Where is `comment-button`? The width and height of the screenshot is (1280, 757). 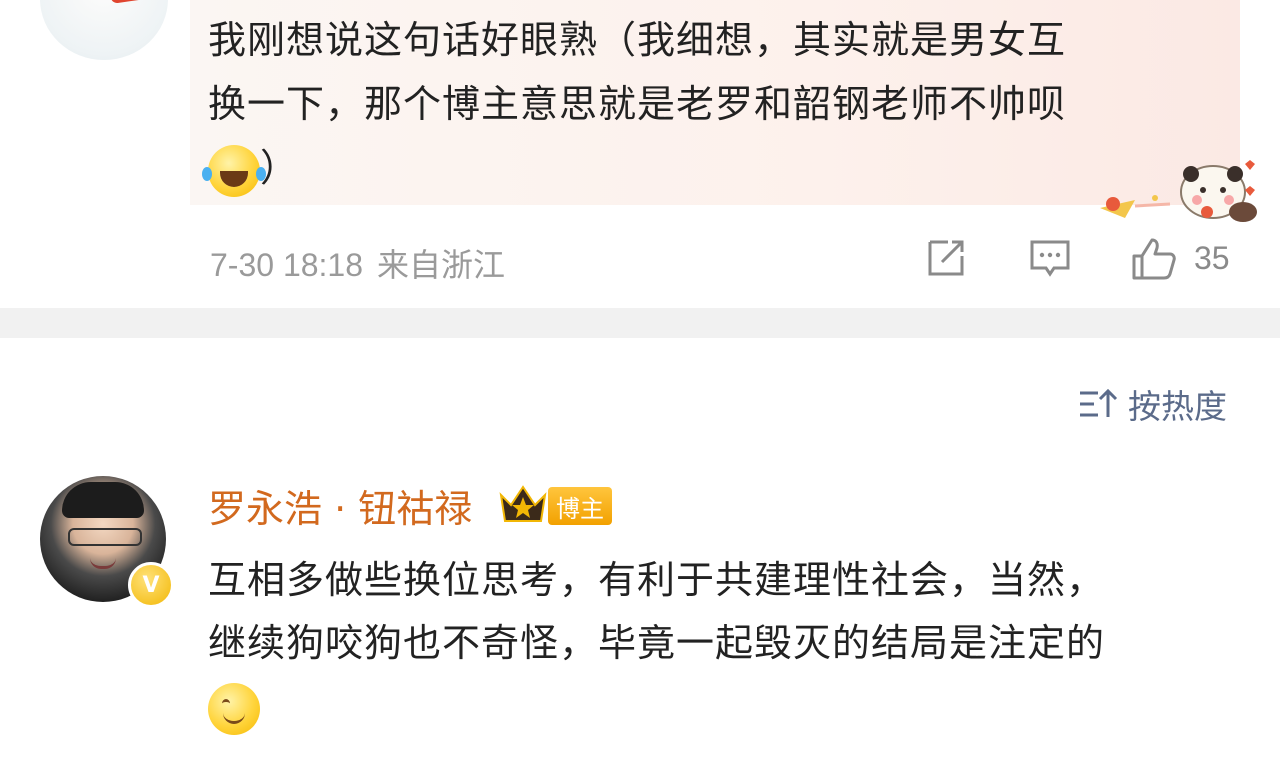
comment-button is located at coordinates (1050, 260).